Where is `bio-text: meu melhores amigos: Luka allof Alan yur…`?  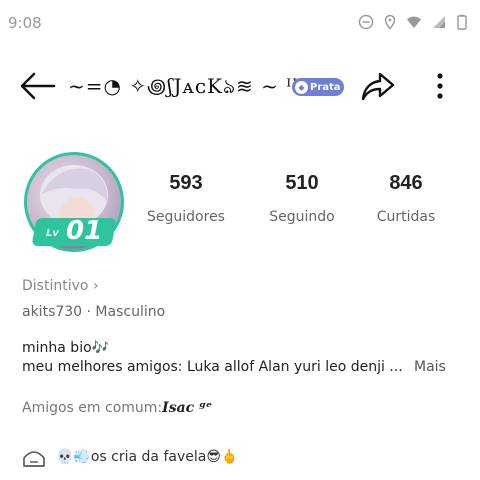 bio-text: meu melhores amigos: Luka allof Alan yur… is located at coordinates (212, 367).